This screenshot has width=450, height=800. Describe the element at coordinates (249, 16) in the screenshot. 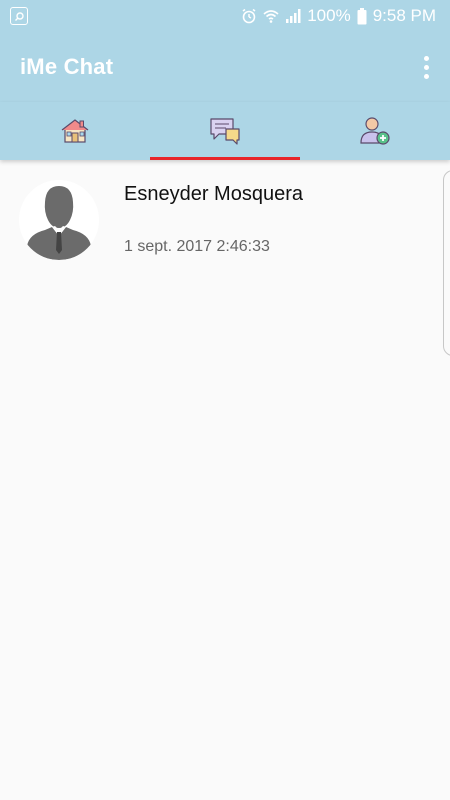

I see `alarm-icon` at that location.